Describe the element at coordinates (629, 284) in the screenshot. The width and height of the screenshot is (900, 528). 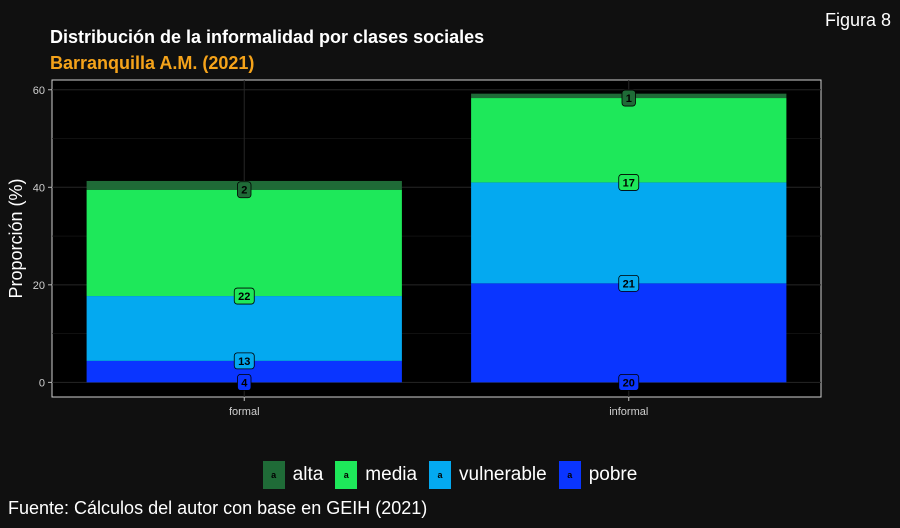
I see `data-label: 21` at that location.